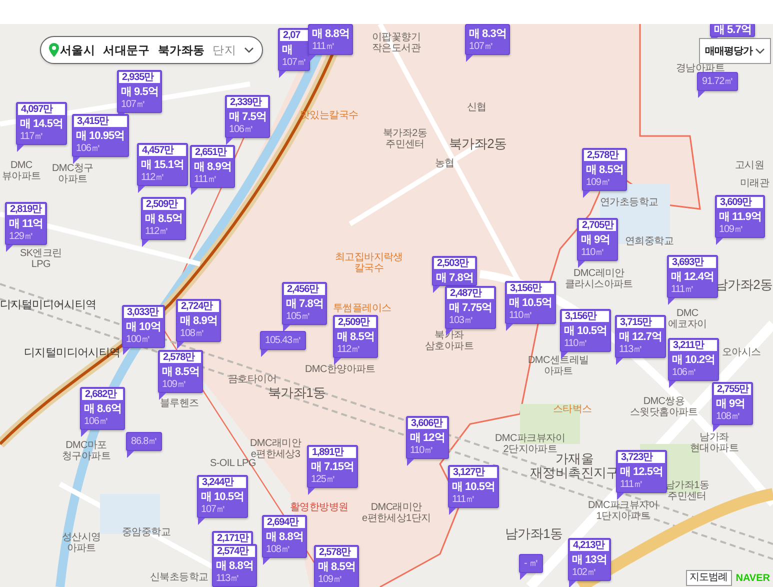 This screenshot has width=773, height=587. I want to click on poi-label: 활영한방병원, so click(319, 507).